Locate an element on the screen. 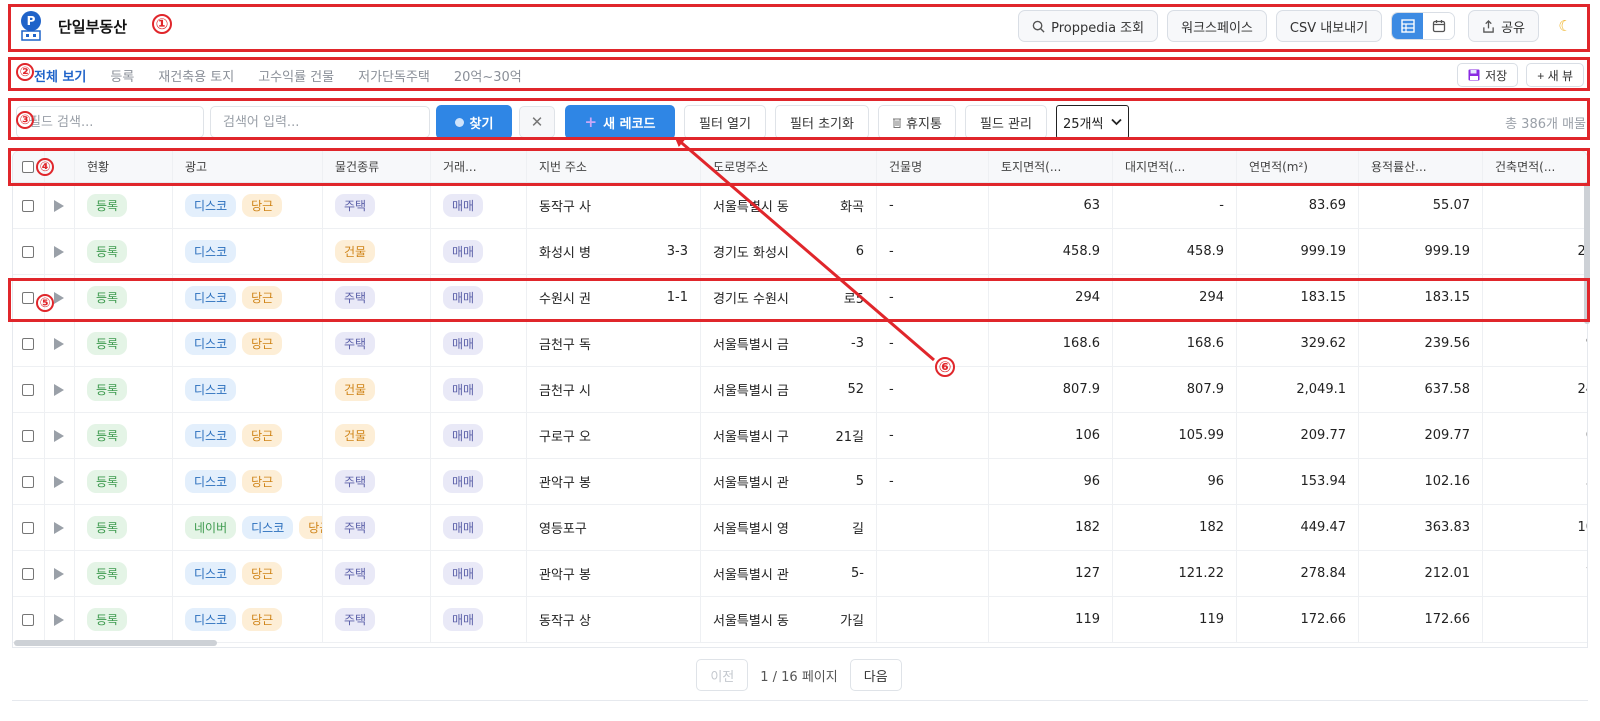 The width and height of the screenshot is (1600, 721). workspace-button: 워크스페이스 is located at coordinates (1217, 26).